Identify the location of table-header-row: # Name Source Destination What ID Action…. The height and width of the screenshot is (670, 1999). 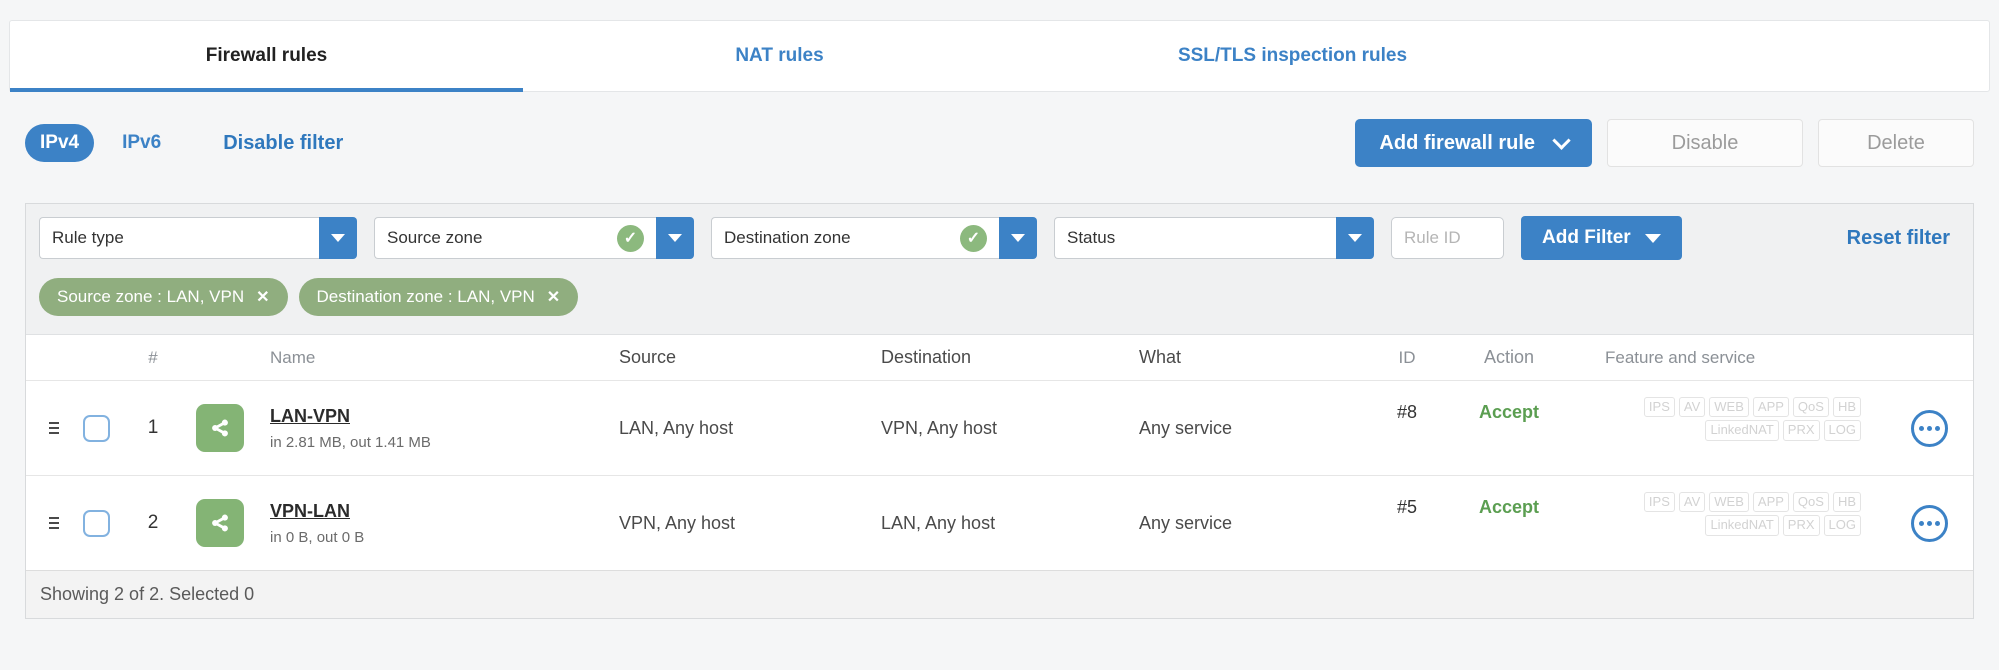
(999, 357).